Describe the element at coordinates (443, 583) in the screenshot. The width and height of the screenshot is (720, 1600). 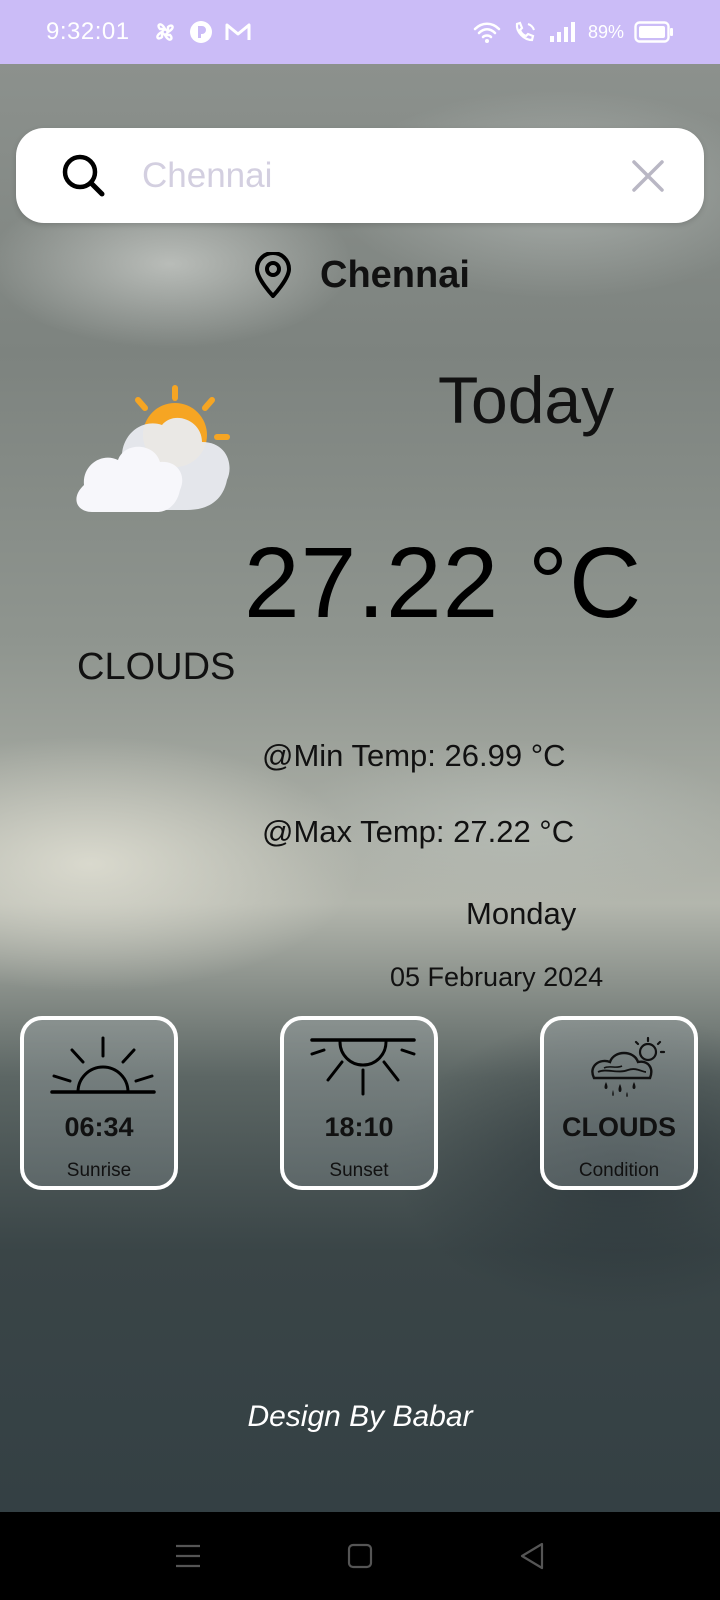
I see `temperature: 27.22 °C` at that location.